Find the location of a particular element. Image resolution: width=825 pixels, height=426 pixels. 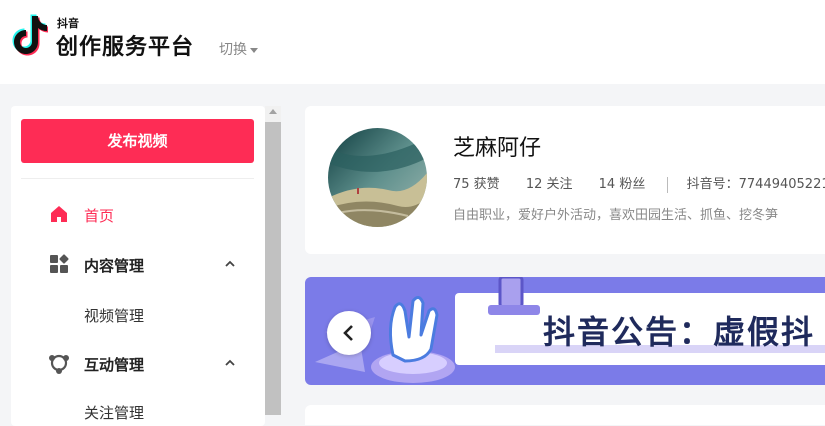

avatar-image is located at coordinates (377, 177).